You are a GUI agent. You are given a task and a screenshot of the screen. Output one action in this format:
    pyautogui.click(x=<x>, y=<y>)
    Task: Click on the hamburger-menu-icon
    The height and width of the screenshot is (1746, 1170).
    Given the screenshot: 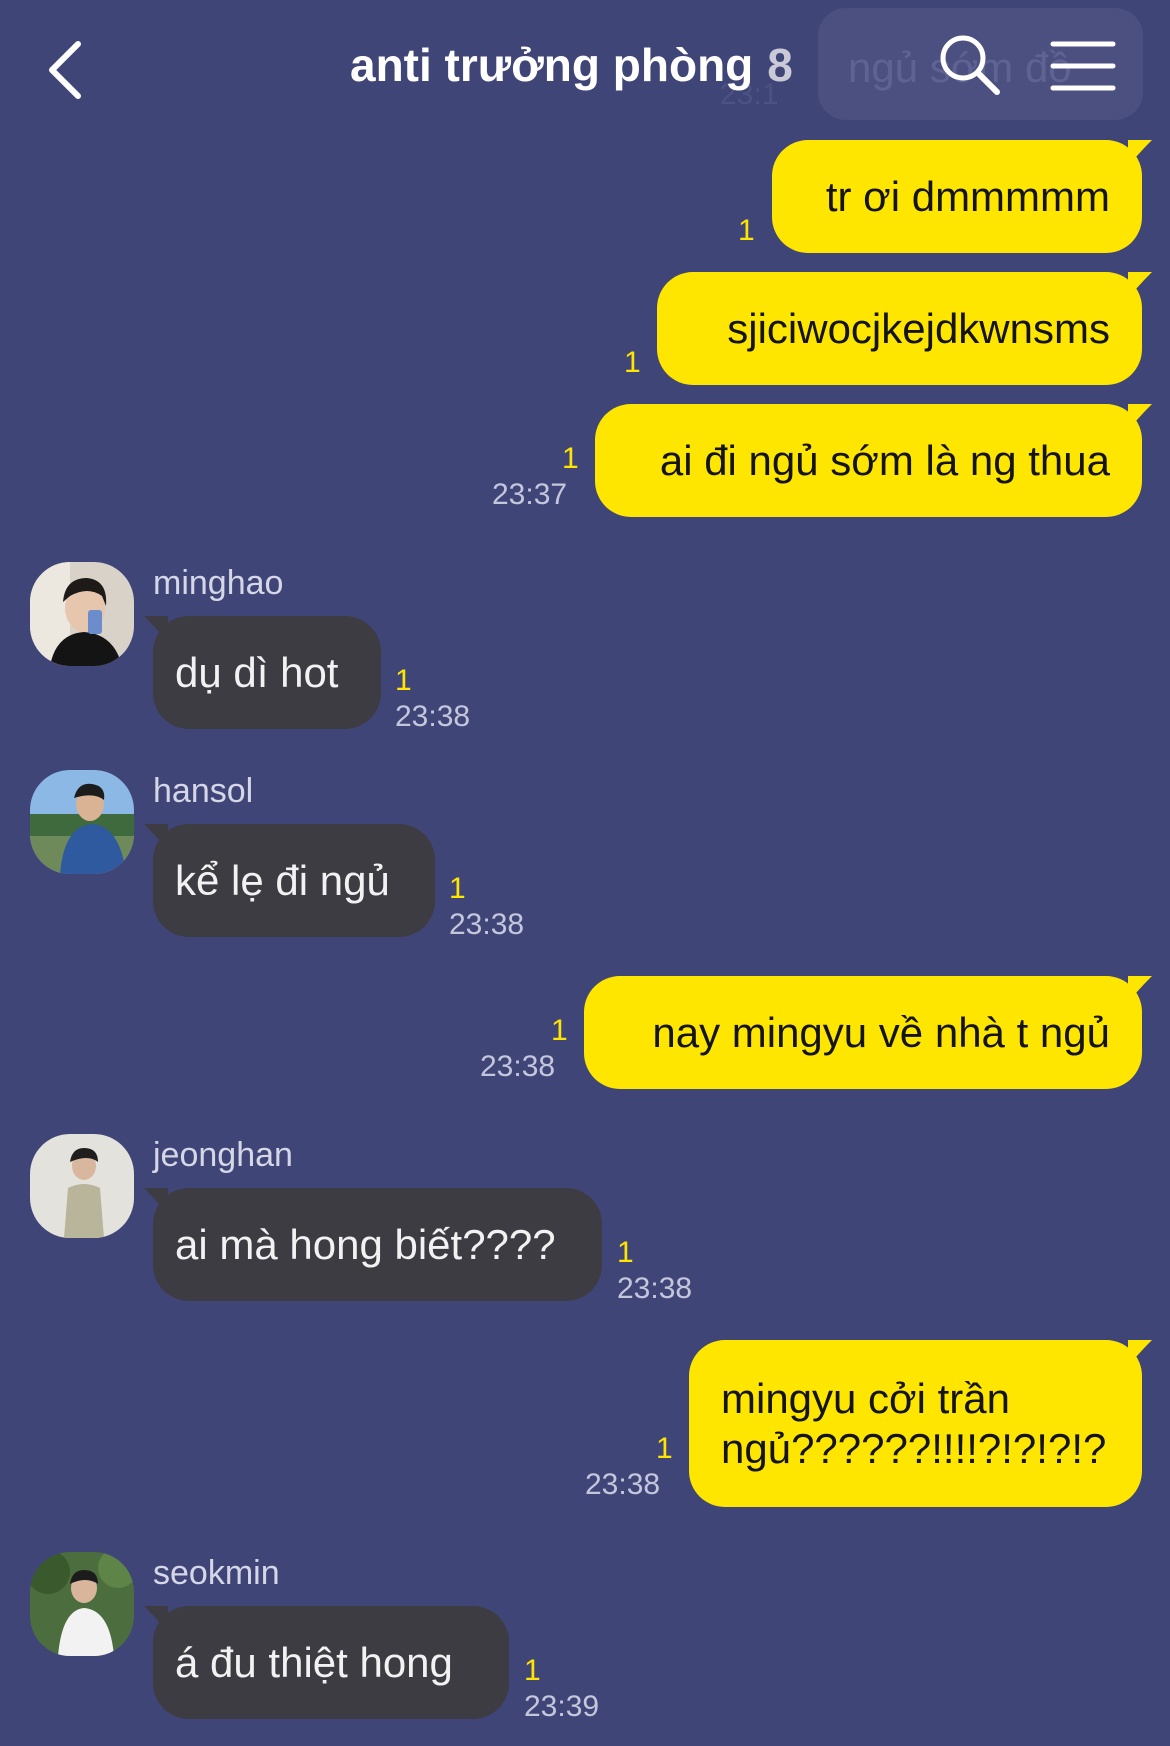 What is the action you would take?
    pyautogui.click(x=1083, y=66)
    